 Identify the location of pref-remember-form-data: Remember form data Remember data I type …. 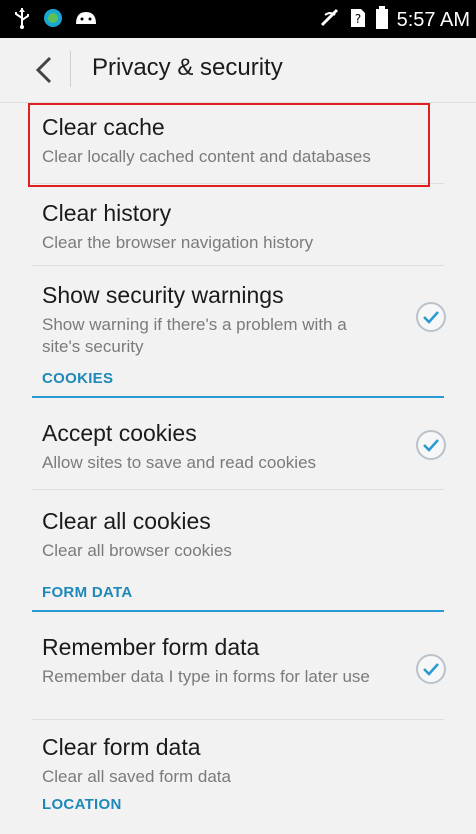
(238, 668).